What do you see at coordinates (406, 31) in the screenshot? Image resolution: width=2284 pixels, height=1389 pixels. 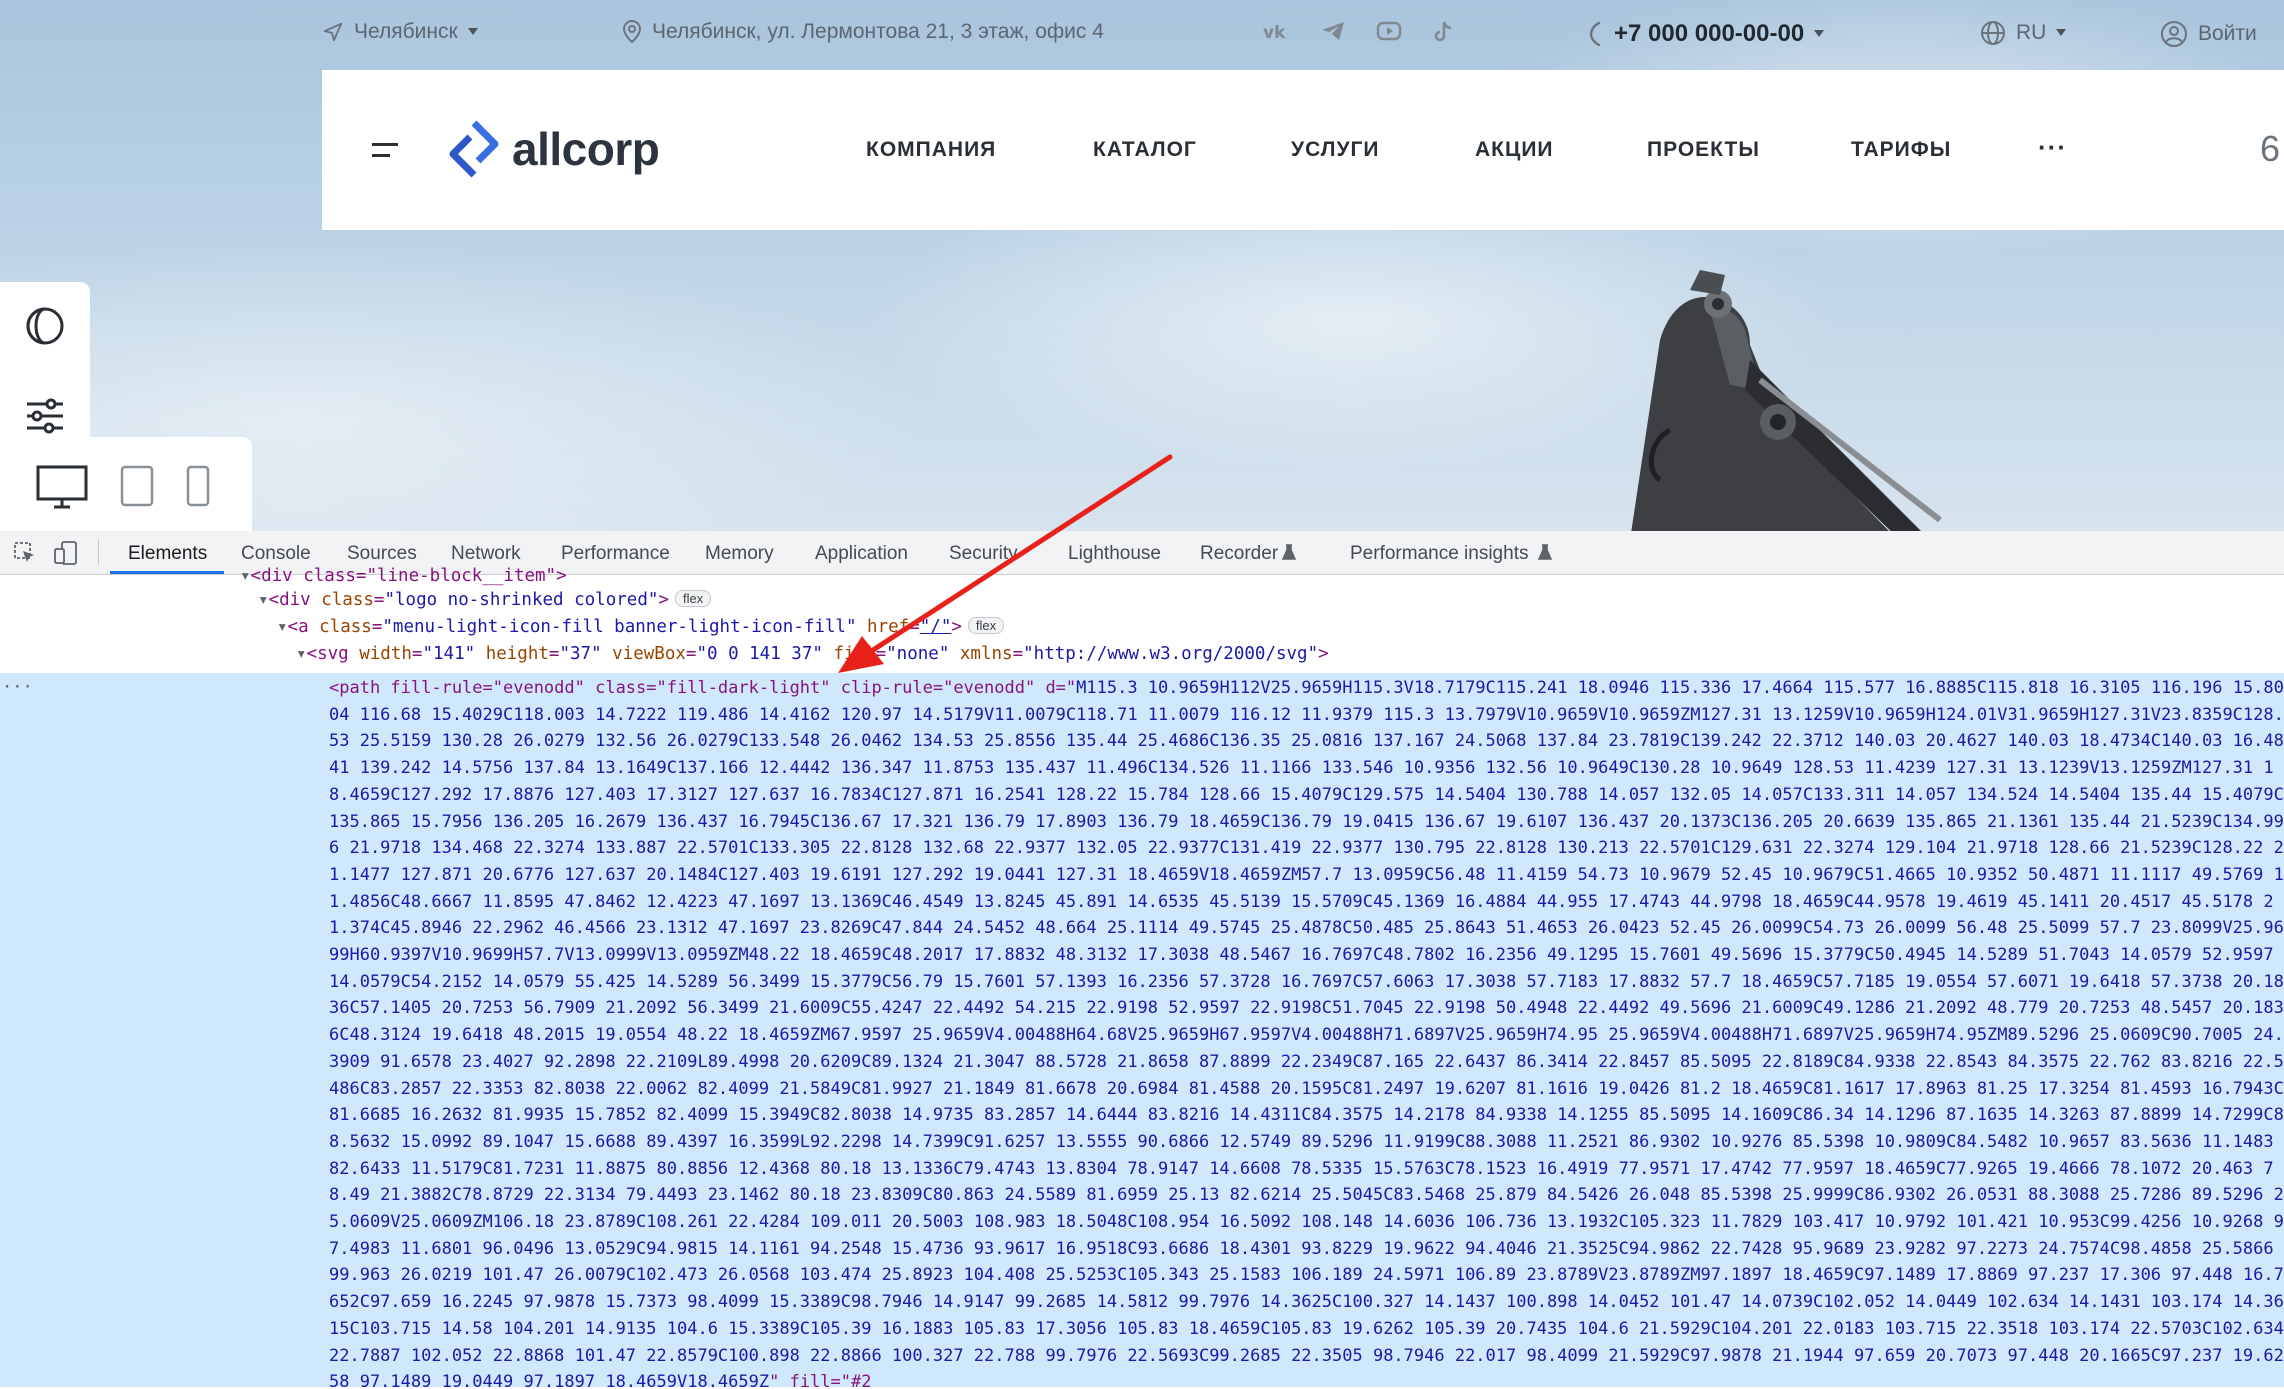 I see `city-label: Челябинск` at bounding box center [406, 31].